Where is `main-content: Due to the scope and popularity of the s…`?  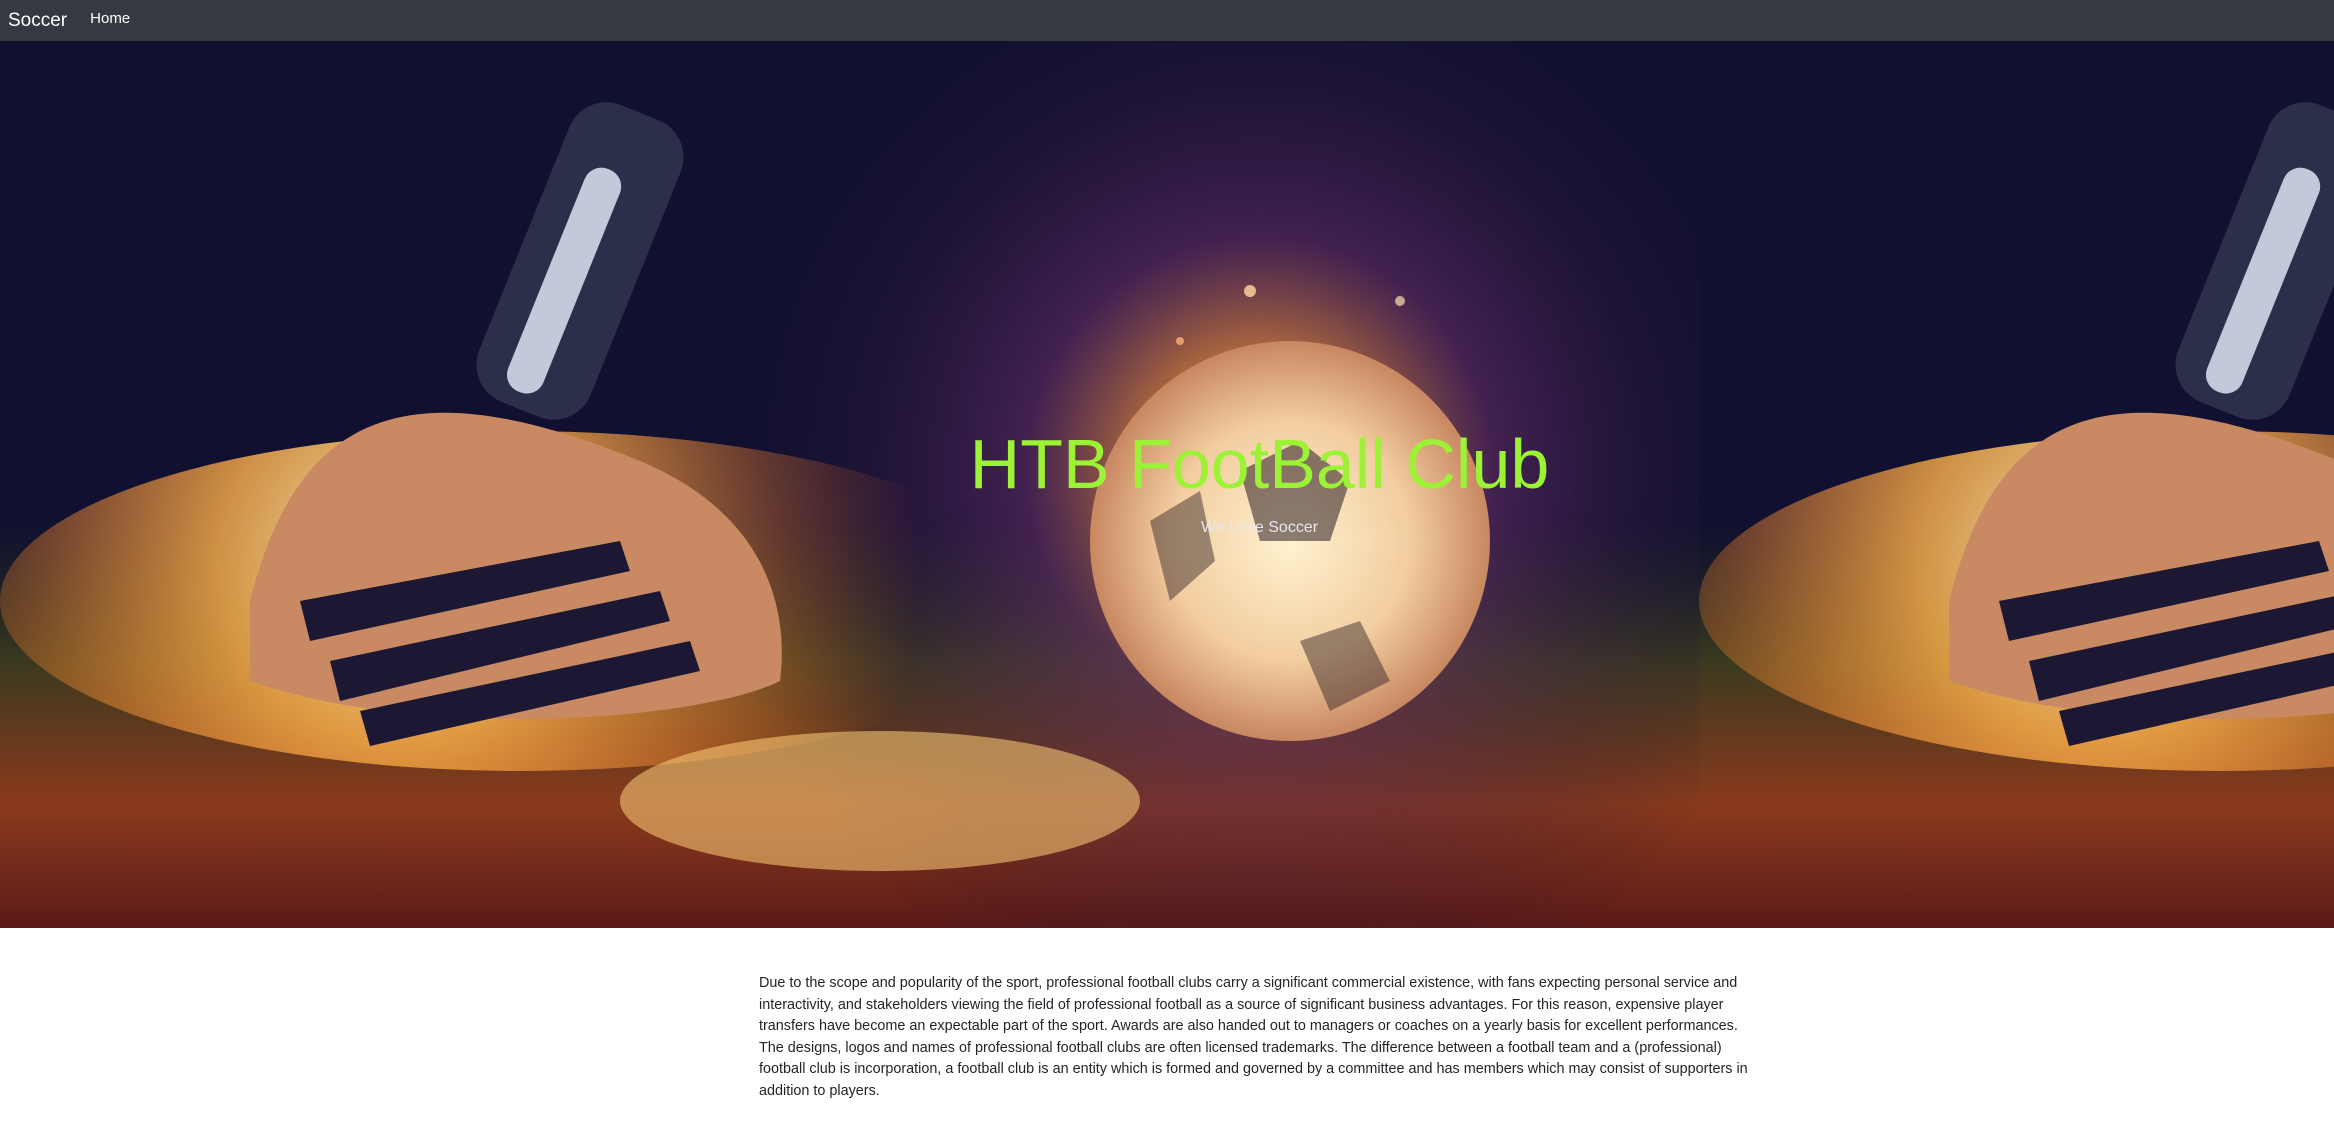 main-content: Due to the scope and popularity of the s… is located at coordinates (1259, 1037).